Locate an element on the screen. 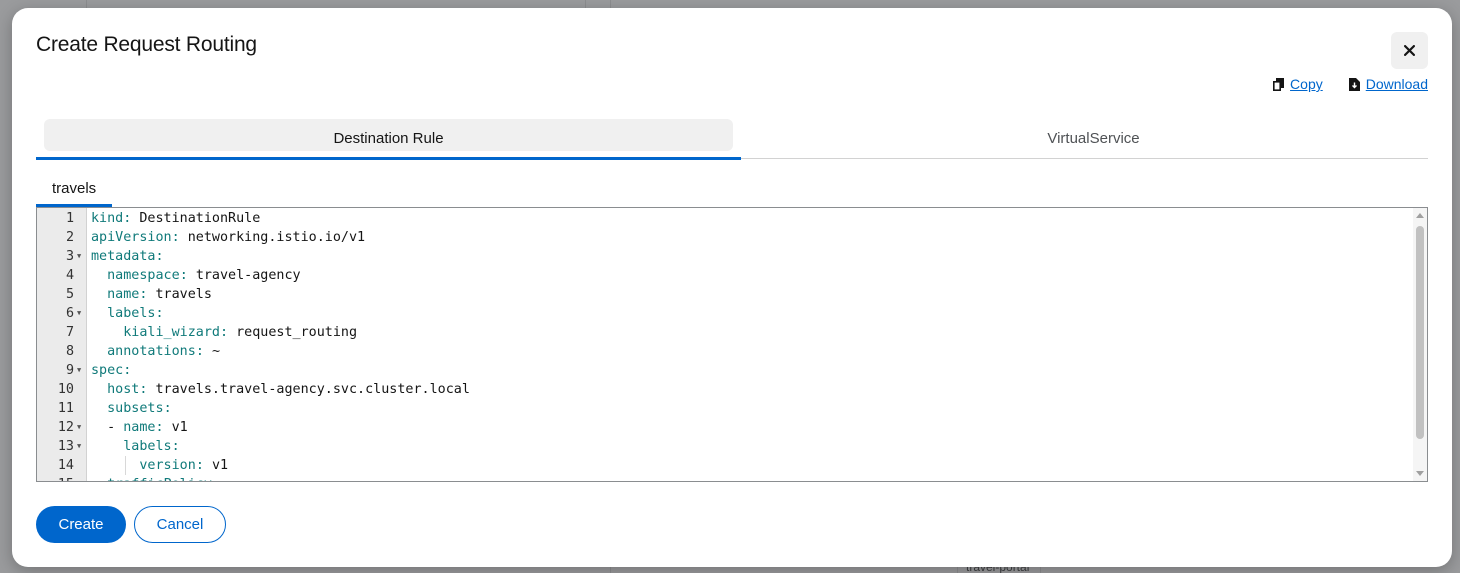 Image resolution: width=1460 pixels, height=573 pixels. code-line: 13 ▼ labels: is located at coordinates (725, 446).